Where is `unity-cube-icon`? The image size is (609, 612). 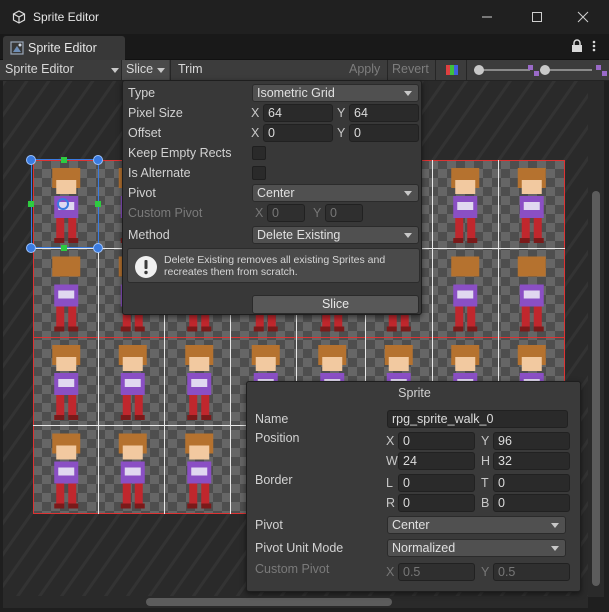 unity-cube-icon is located at coordinates (19, 17).